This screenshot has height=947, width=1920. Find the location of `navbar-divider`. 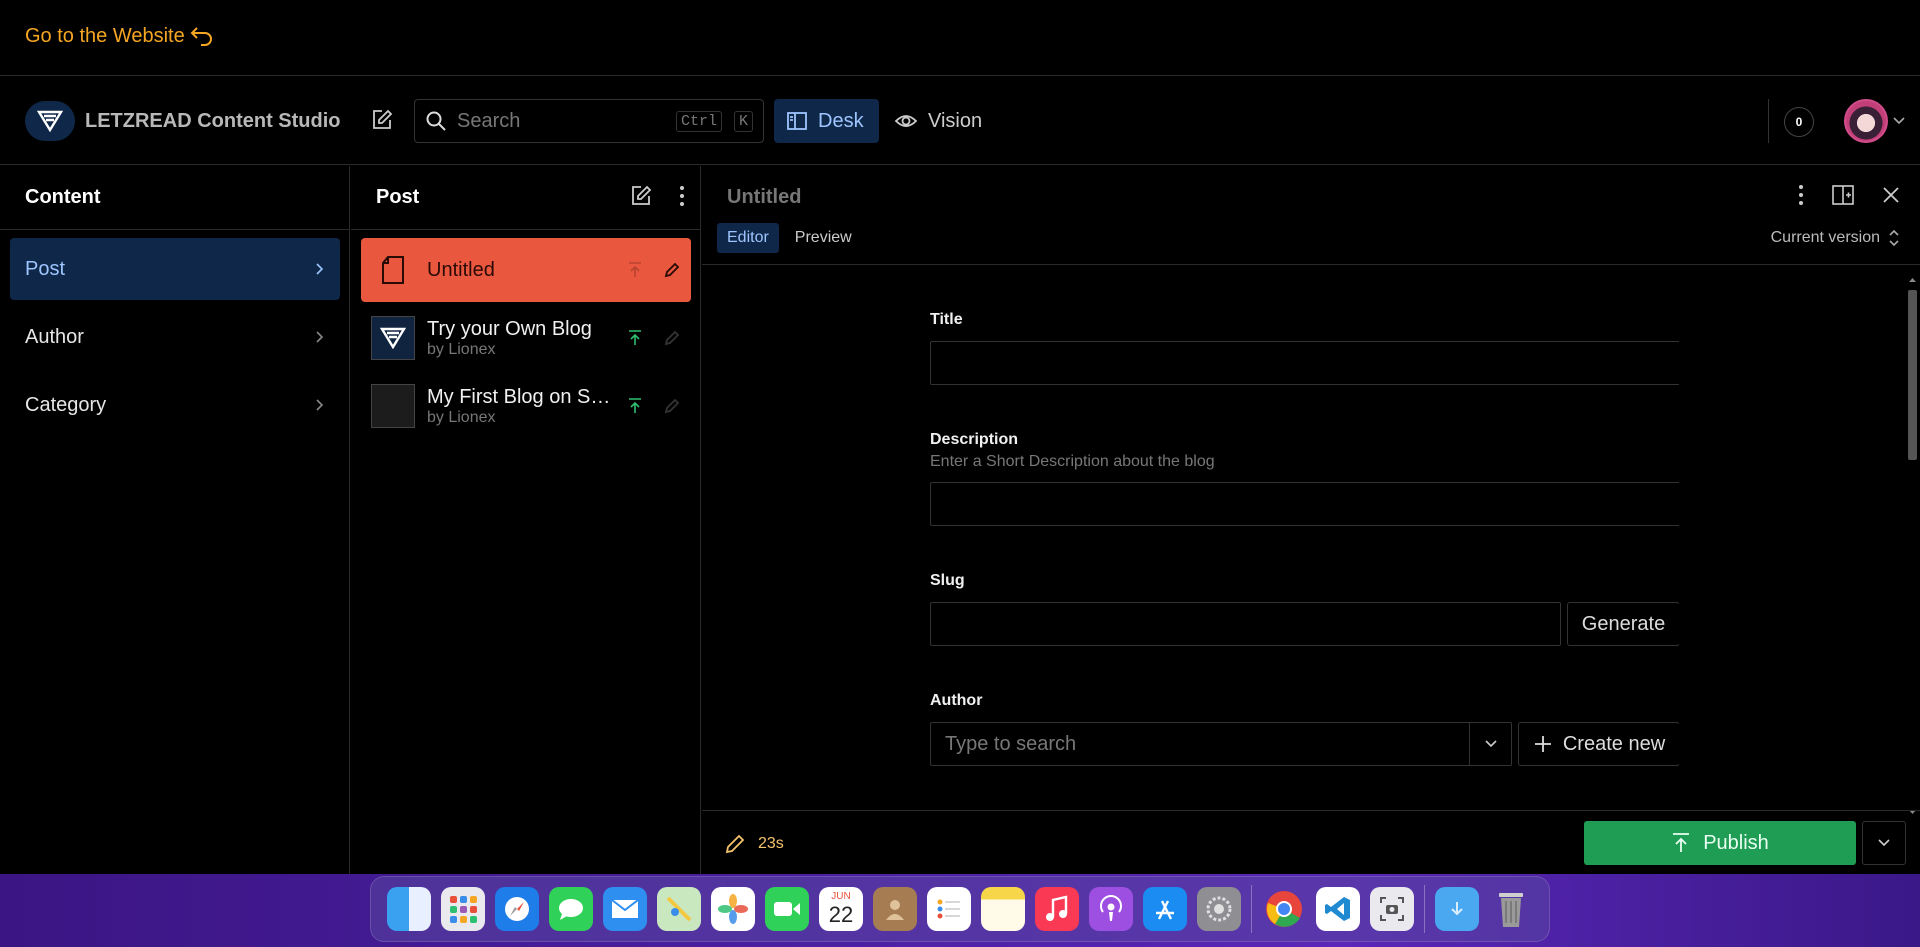

navbar-divider is located at coordinates (1768, 121).